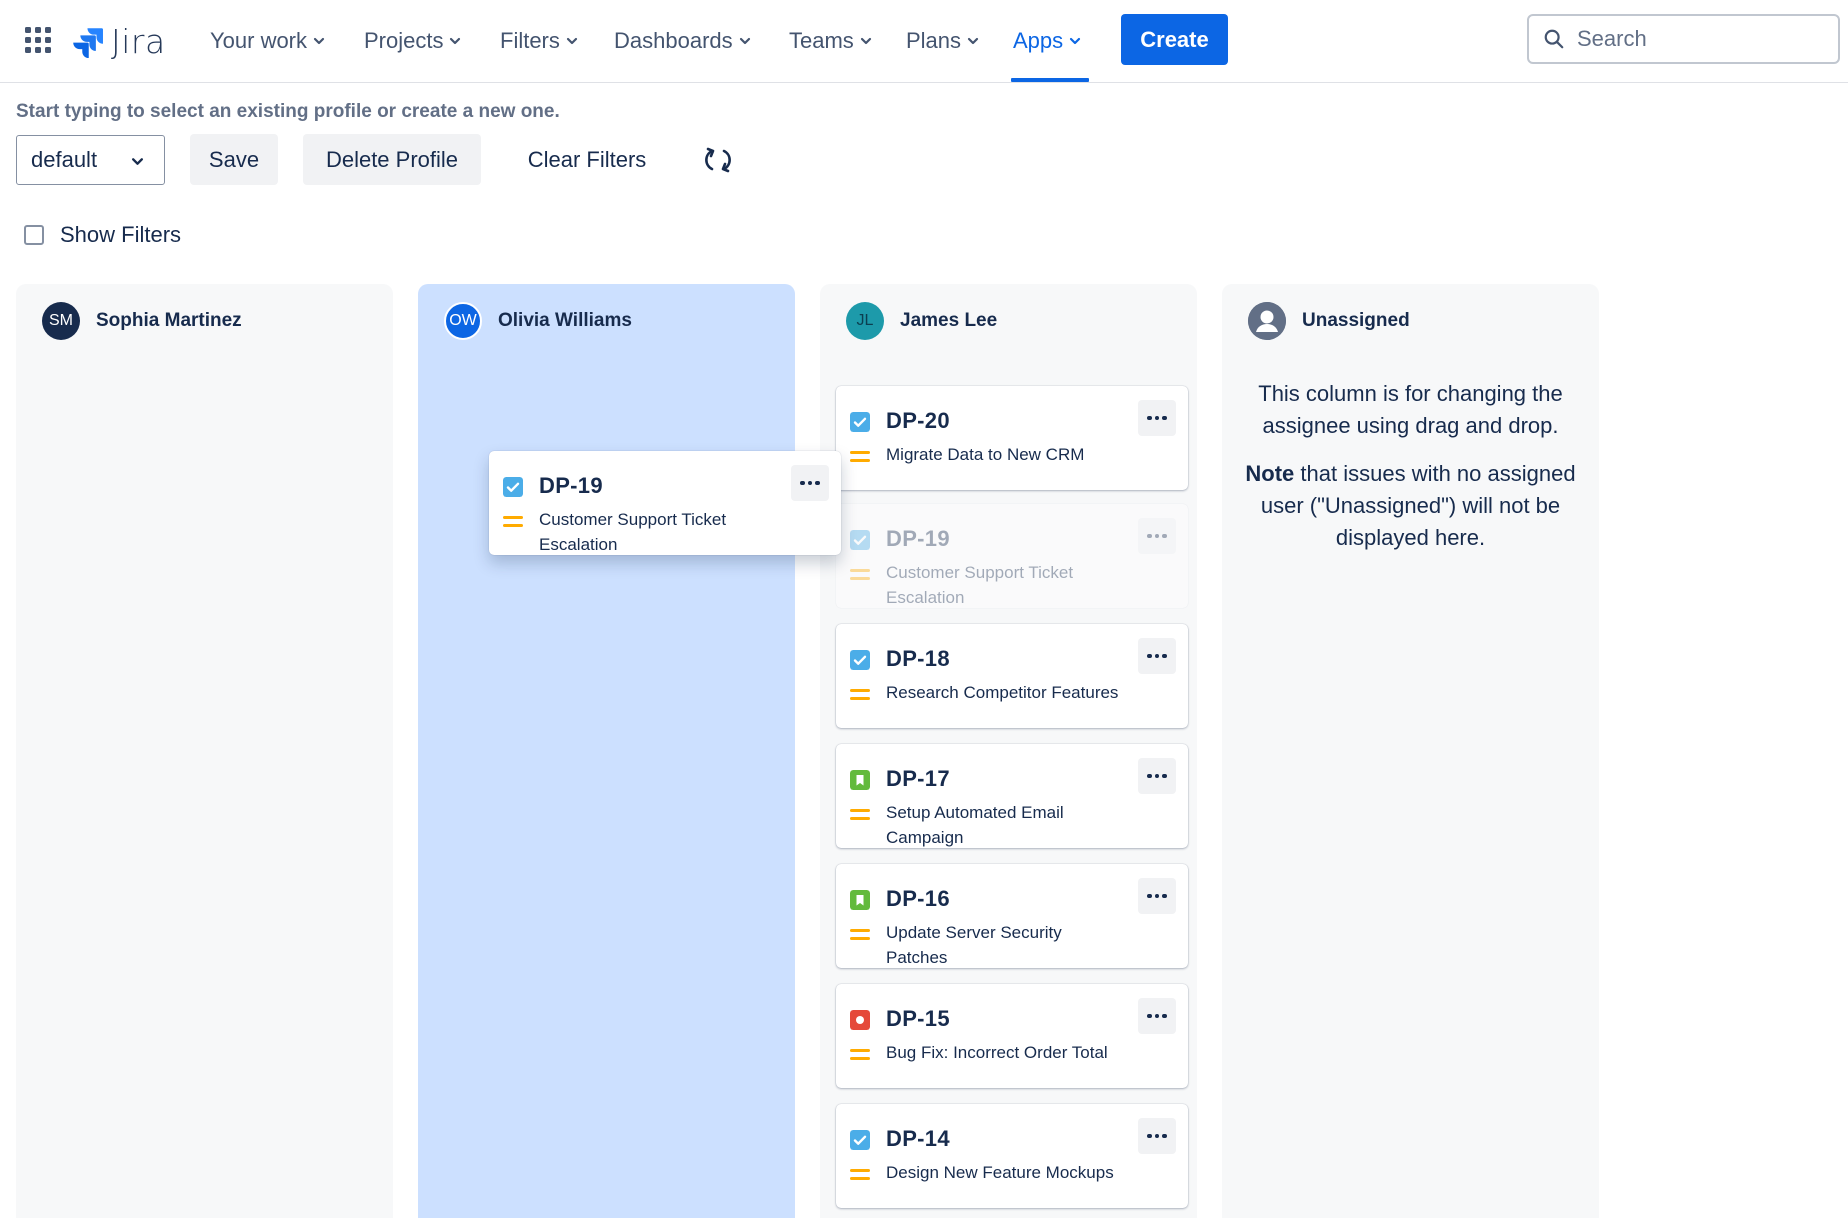 The height and width of the screenshot is (1218, 1848). Describe the element at coordinates (38, 40) in the screenshot. I see `app-switcher-grid-icon` at that location.